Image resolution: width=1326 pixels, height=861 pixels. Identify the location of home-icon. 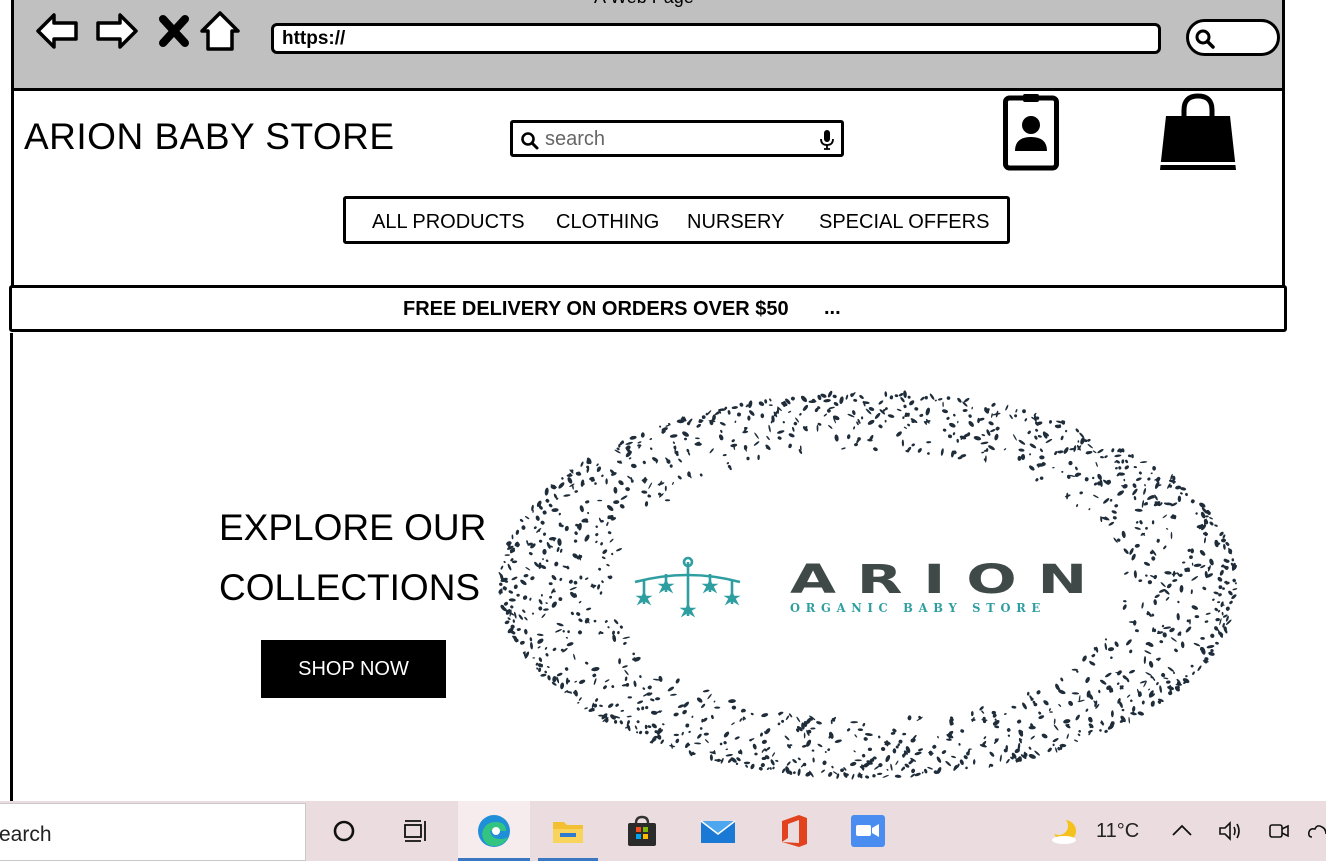
(220, 31).